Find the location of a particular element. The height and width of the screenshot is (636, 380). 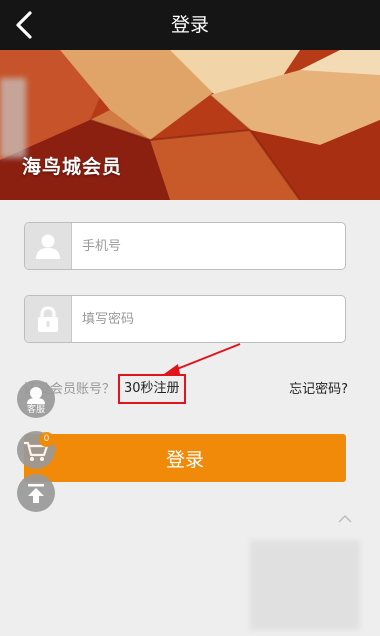

links-row: 还没会员账号？ 30秒注册 忘记密码? is located at coordinates (190, 389).